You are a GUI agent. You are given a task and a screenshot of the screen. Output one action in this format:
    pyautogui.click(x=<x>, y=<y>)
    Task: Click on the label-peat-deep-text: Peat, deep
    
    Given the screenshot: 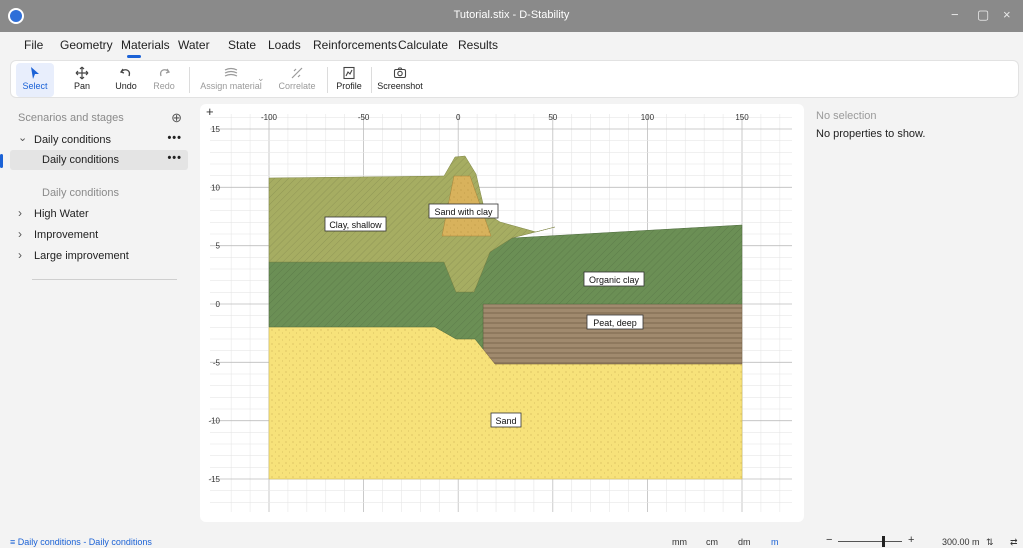 What is the action you would take?
    pyautogui.click(x=615, y=323)
    